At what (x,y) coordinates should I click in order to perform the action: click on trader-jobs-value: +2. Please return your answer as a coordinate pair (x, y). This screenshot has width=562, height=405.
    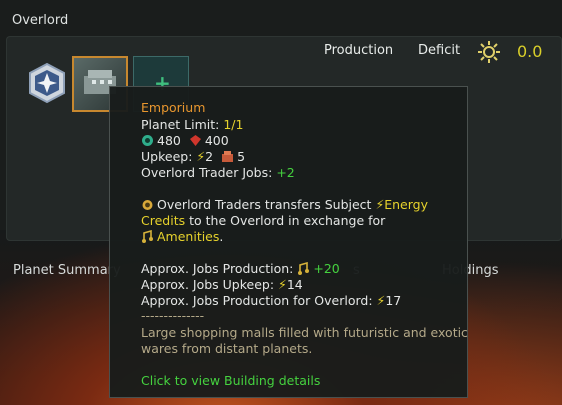
    Looking at the image, I should click on (285, 172).